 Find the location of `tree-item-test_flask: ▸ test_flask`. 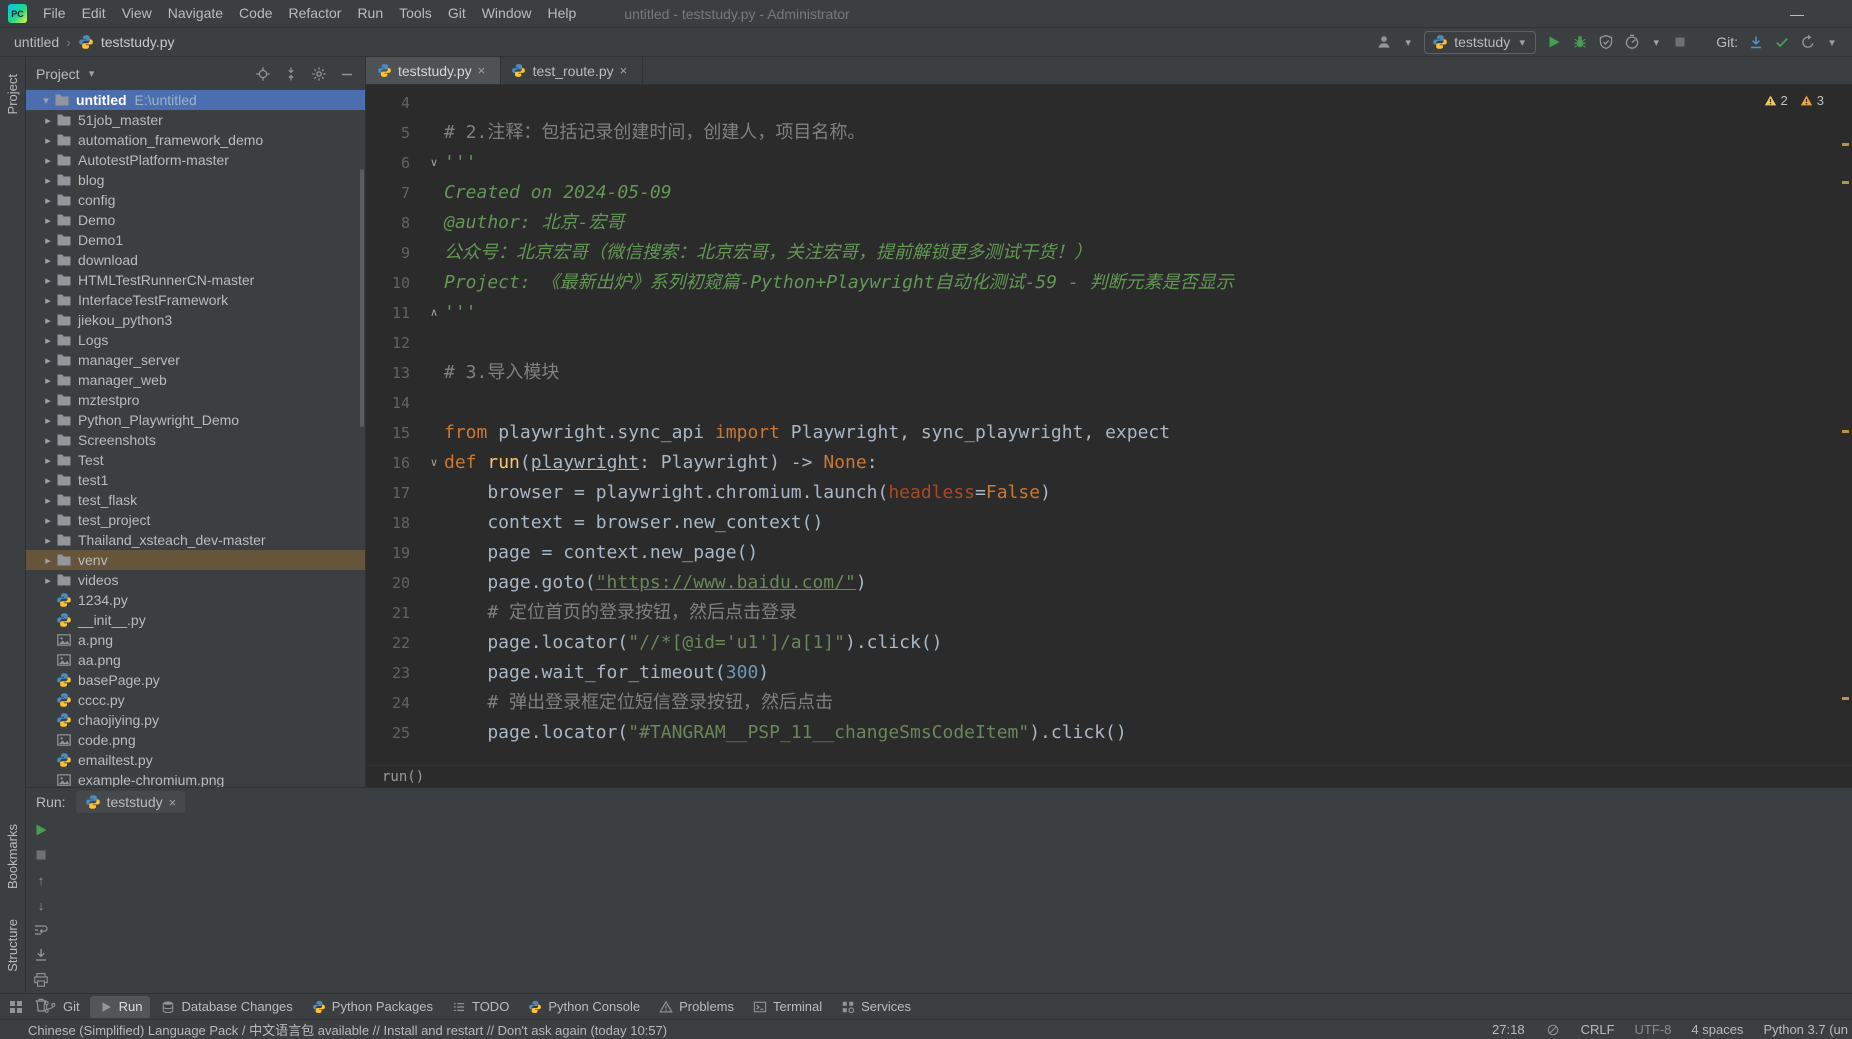

tree-item-test_flask: ▸ test_flask is located at coordinates (195, 500).